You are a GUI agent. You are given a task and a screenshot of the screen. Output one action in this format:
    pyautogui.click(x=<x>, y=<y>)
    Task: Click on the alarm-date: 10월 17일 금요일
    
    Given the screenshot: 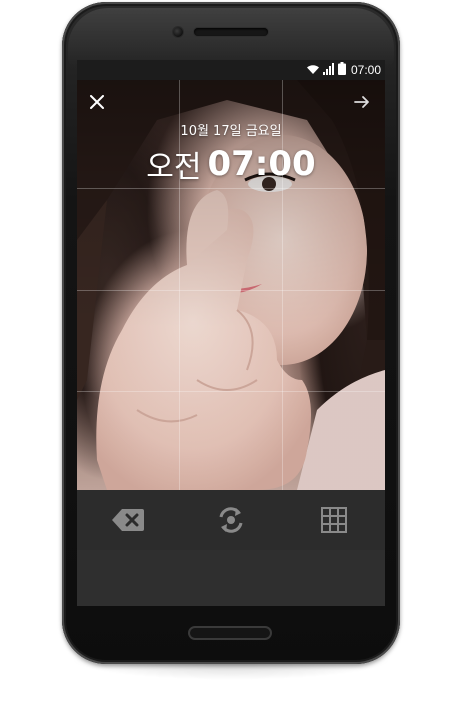 What is the action you would take?
    pyautogui.click(x=231, y=131)
    